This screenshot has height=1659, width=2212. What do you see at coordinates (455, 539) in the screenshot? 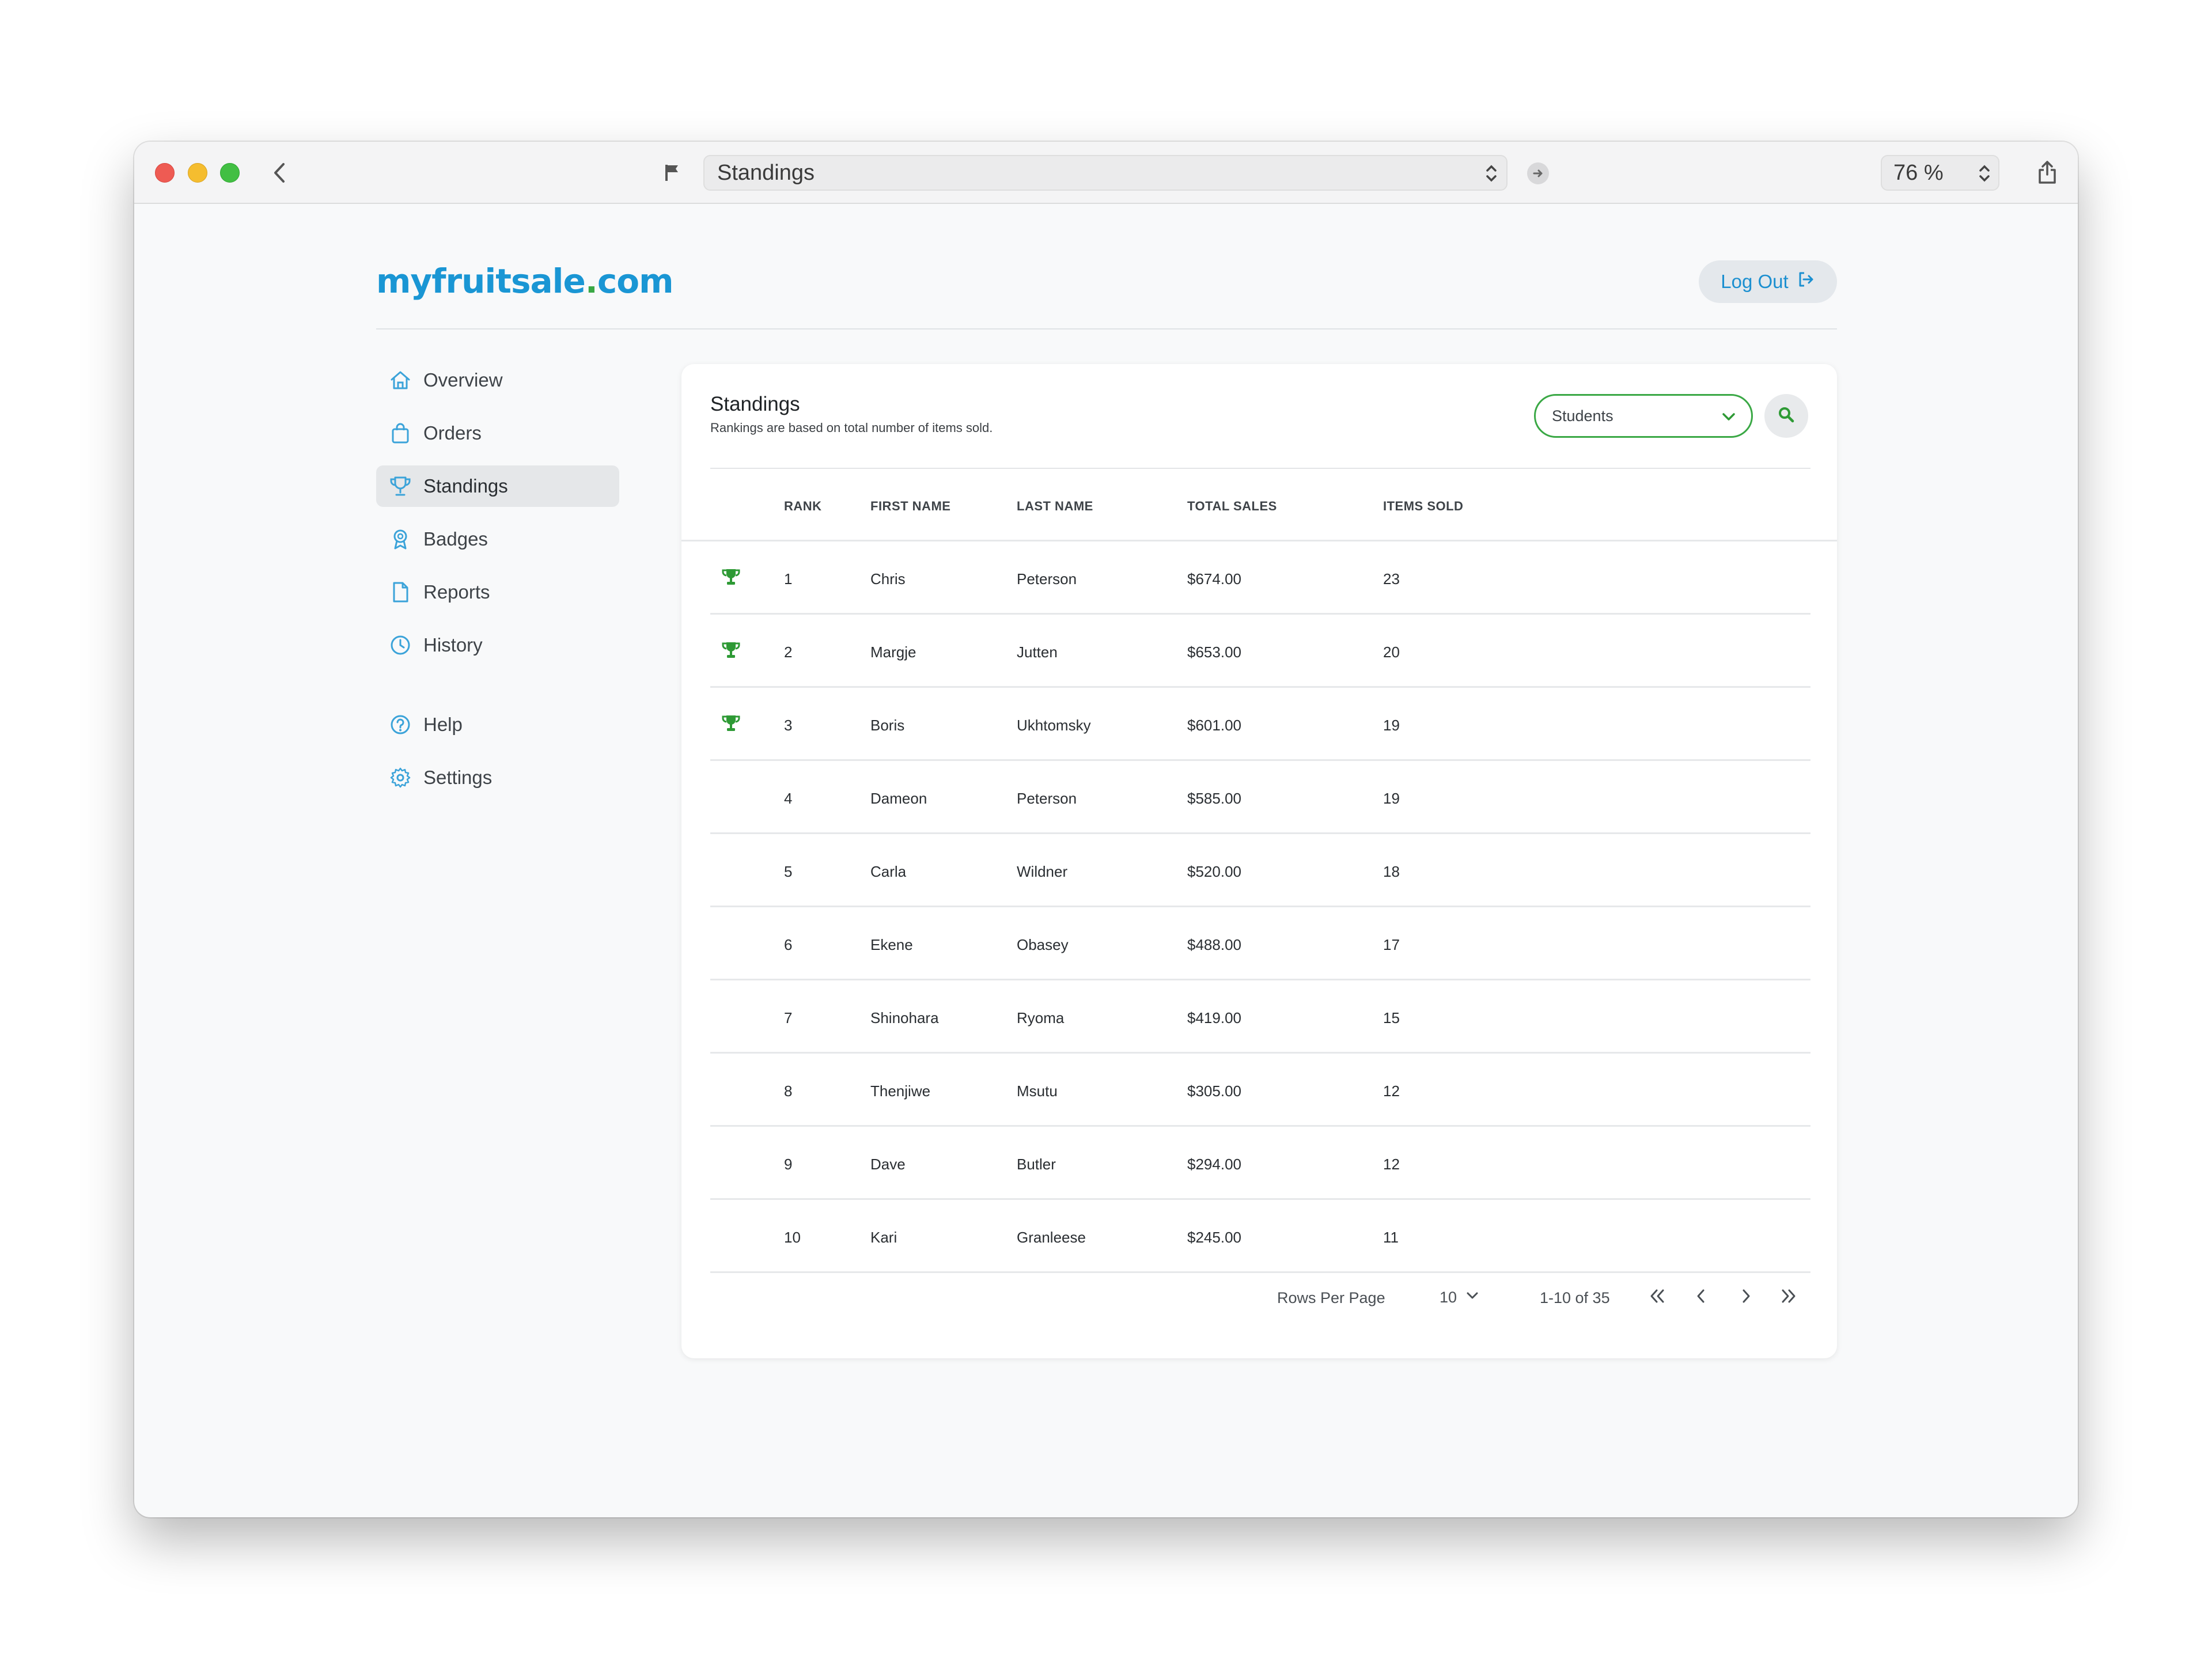
I see `sidebar-item-label: Badges` at bounding box center [455, 539].